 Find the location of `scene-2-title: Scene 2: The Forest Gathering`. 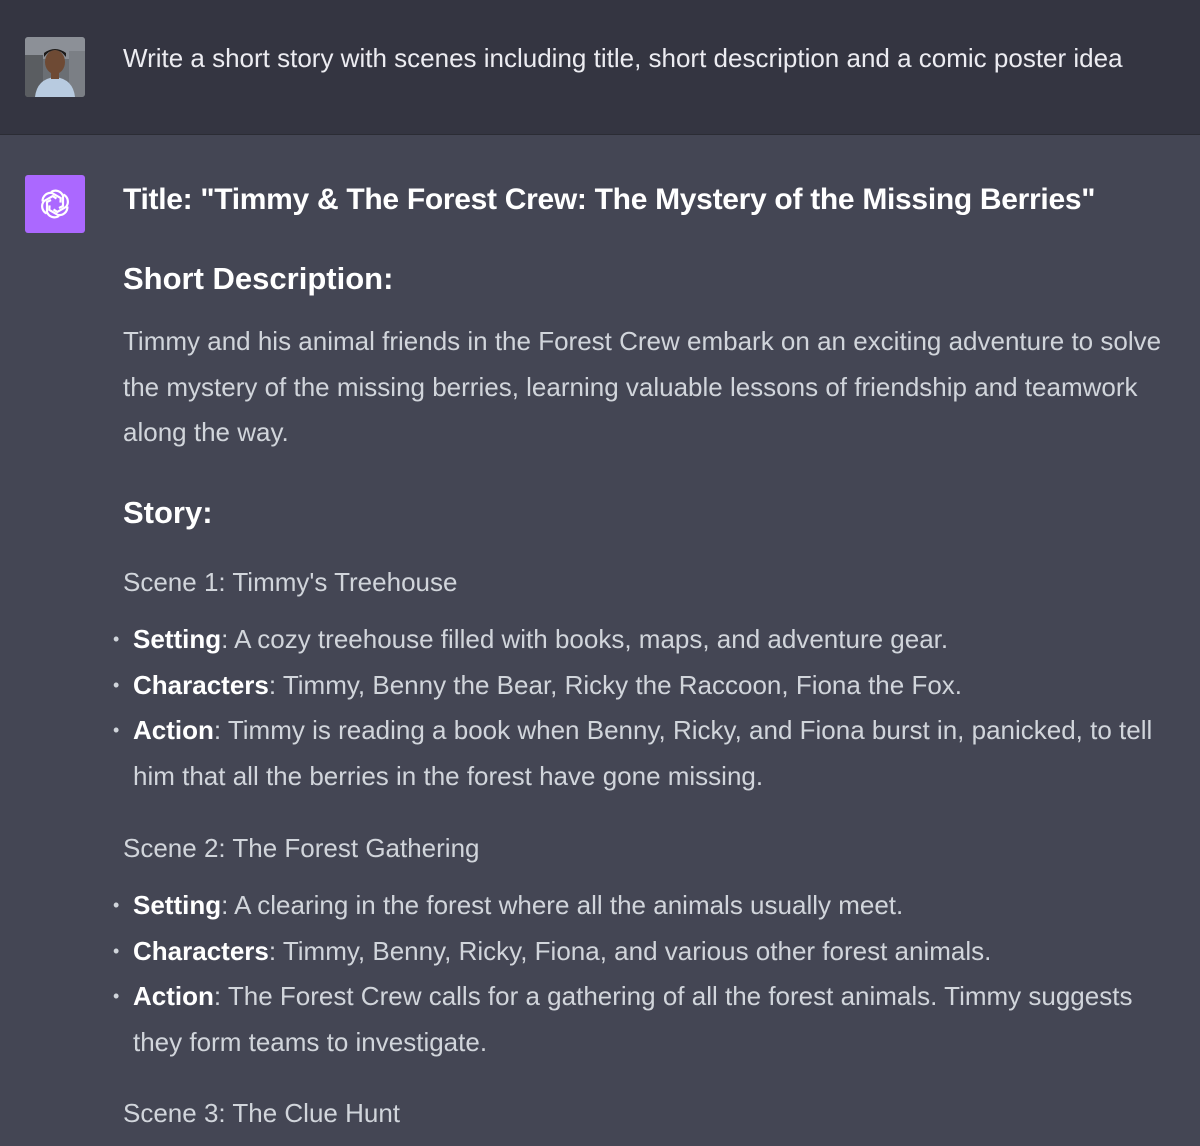

scene-2-title: Scene 2: The Forest Gathering is located at coordinates (301, 848).